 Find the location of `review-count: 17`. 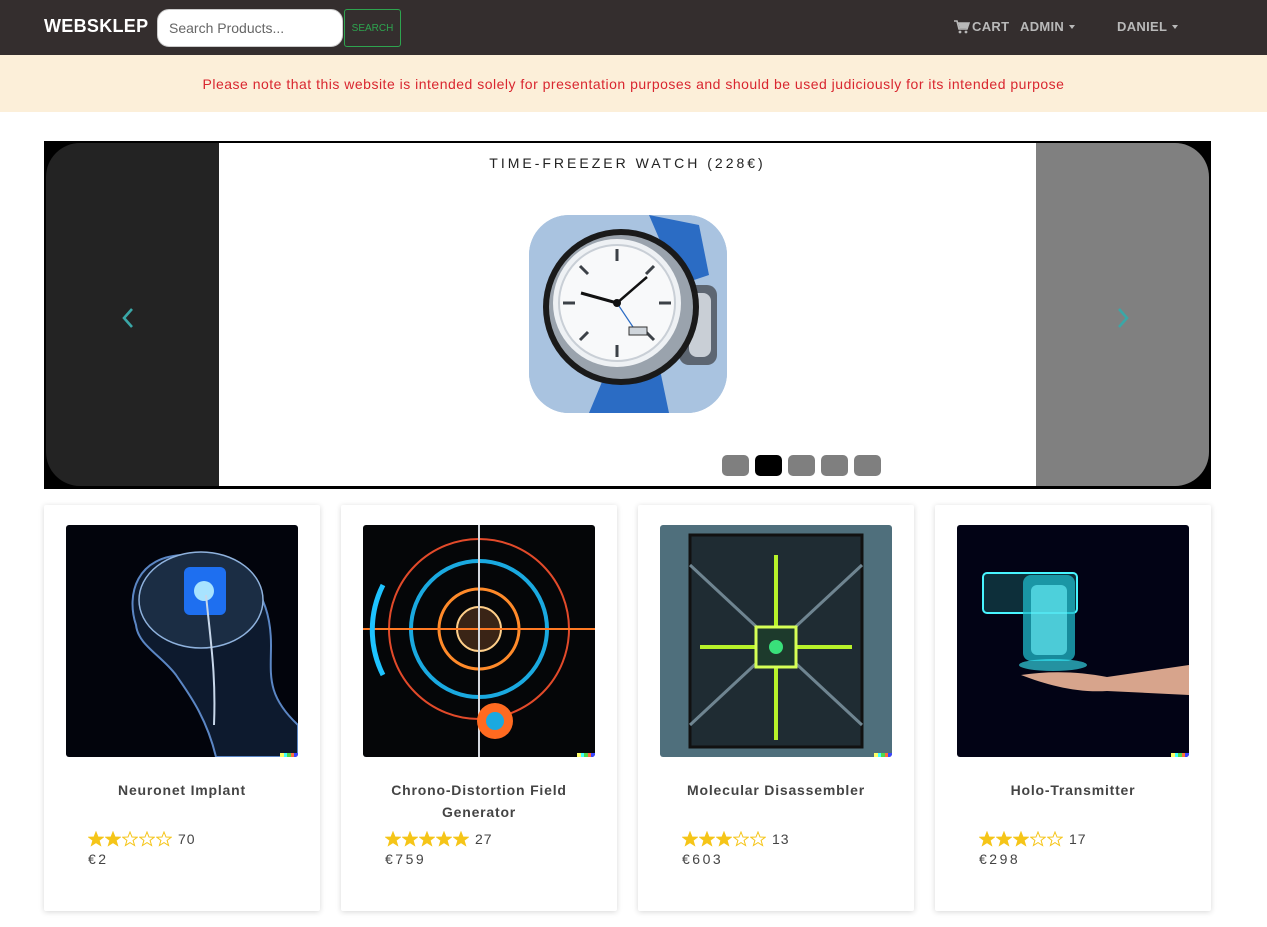

review-count: 17 is located at coordinates (1078, 839).